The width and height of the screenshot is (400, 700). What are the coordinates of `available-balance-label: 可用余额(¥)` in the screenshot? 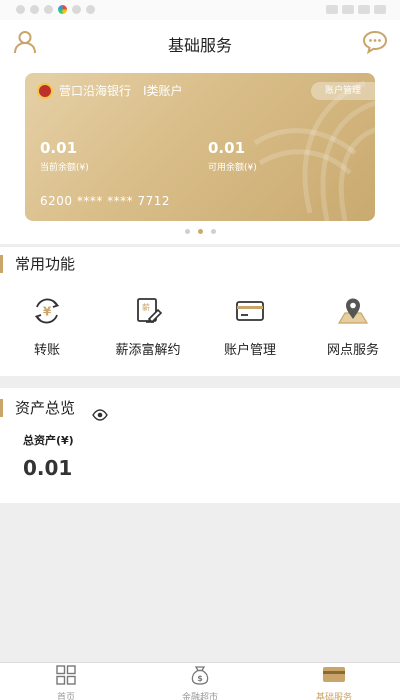 It's located at (232, 168).